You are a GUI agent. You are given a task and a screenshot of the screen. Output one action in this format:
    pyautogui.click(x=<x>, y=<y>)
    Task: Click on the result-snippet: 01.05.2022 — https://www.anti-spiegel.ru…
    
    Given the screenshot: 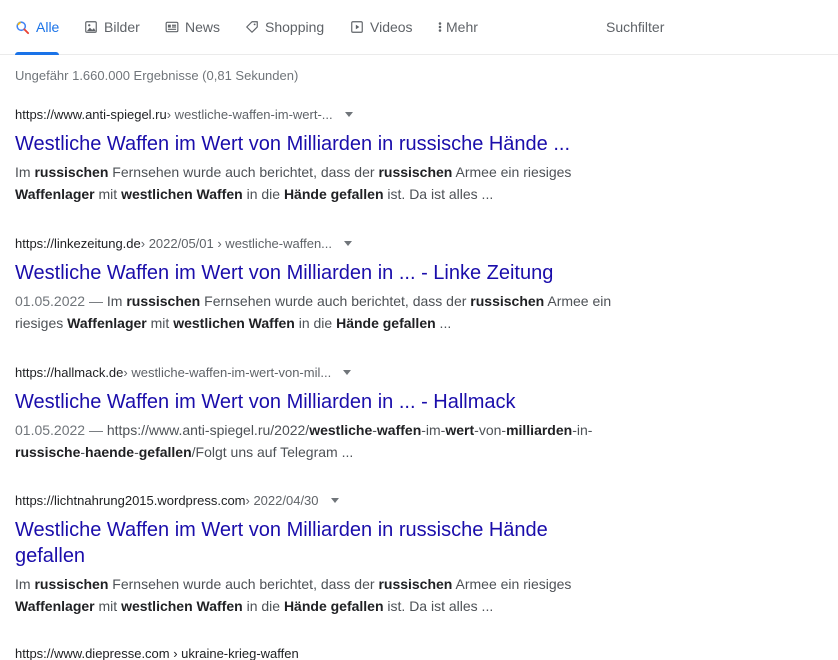 What is the action you would take?
    pyautogui.click(x=304, y=441)
    